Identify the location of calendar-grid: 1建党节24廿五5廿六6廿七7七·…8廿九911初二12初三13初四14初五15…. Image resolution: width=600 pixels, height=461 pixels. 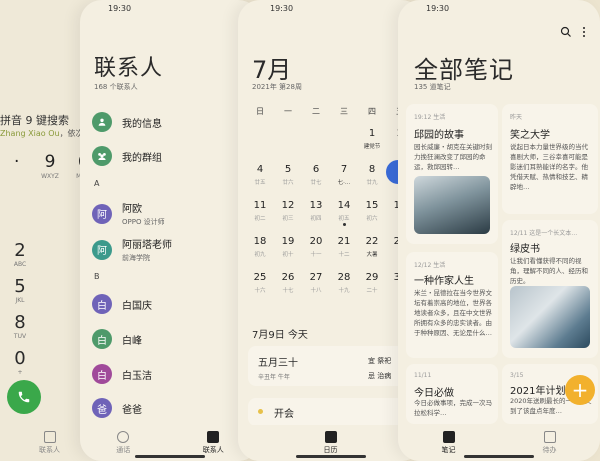
(330, 215).